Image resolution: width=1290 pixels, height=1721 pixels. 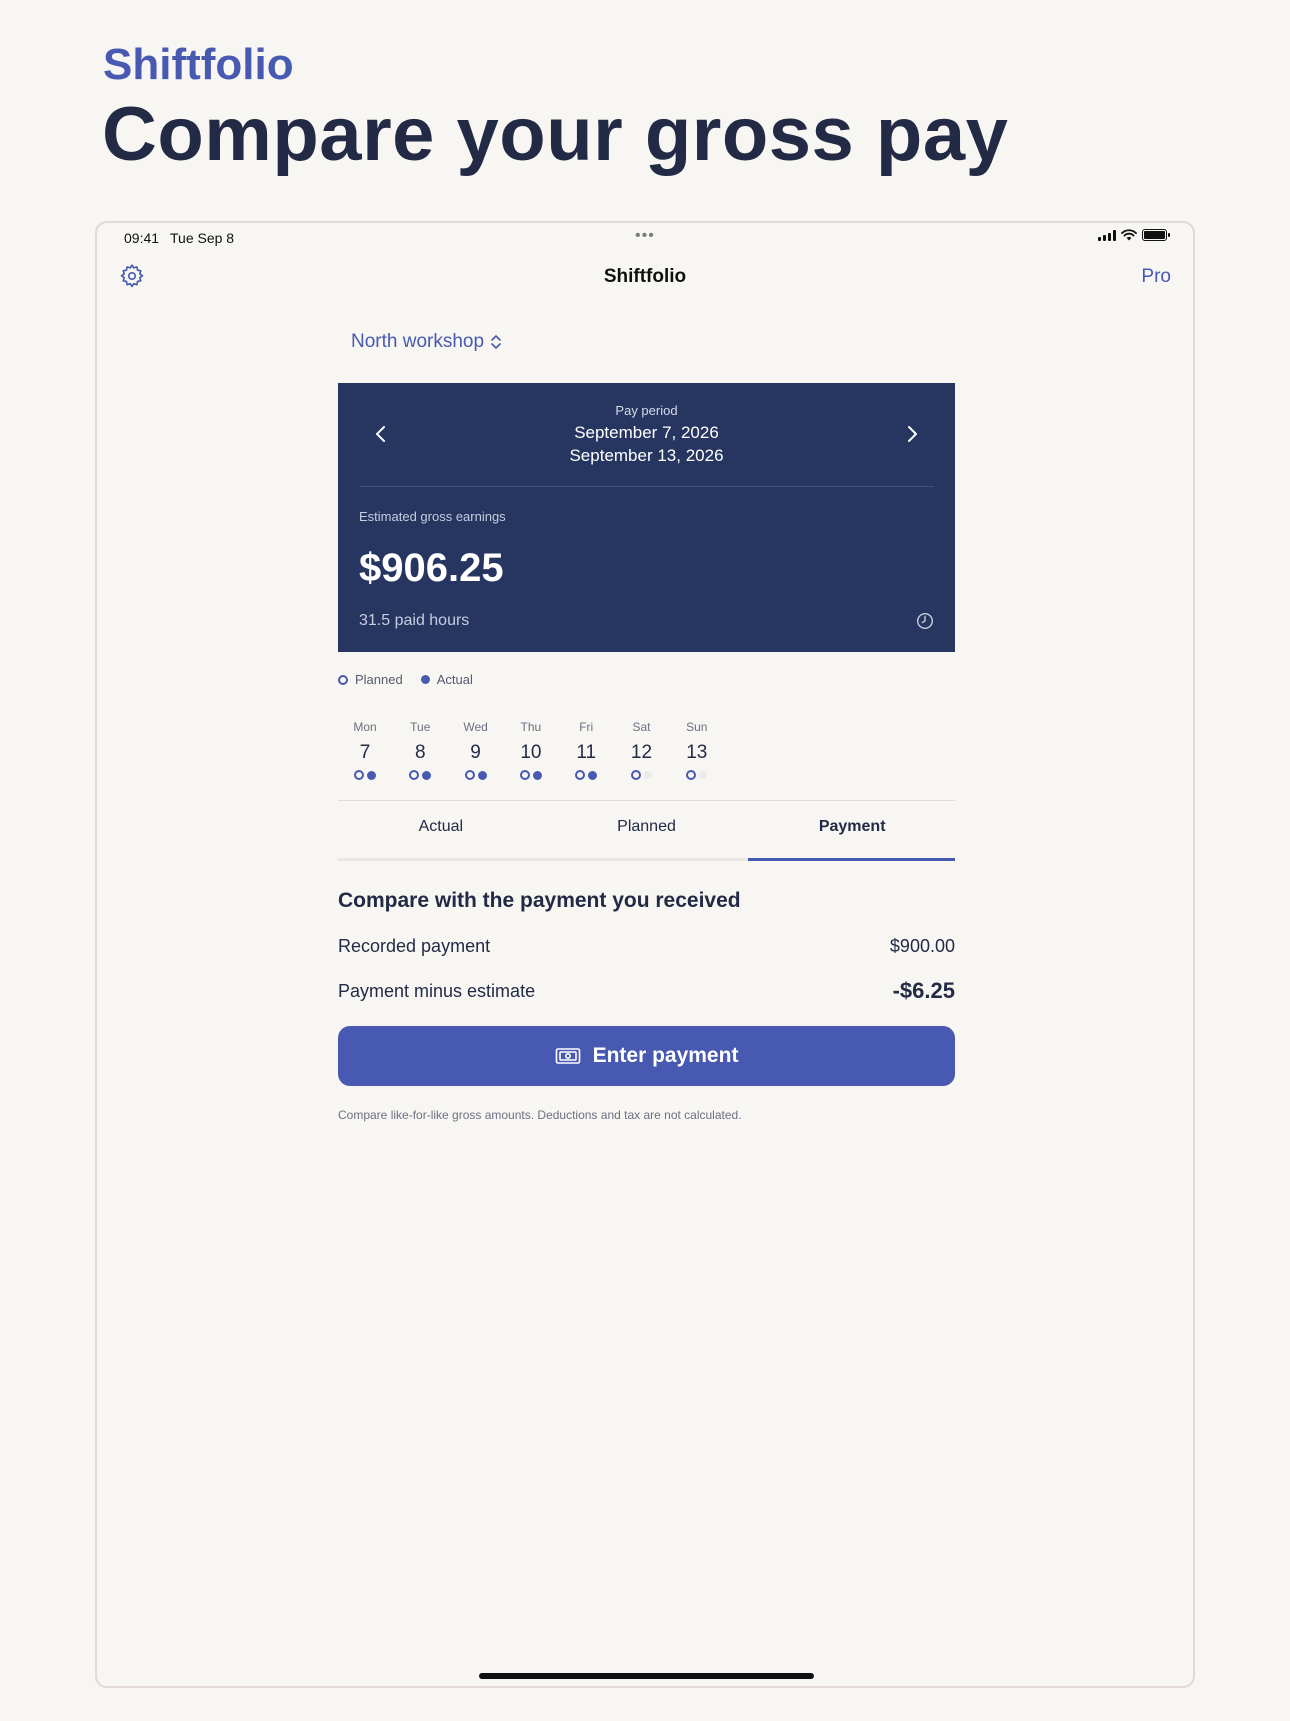 I want to click on wifi-icon, so click(x=1129, y=235).